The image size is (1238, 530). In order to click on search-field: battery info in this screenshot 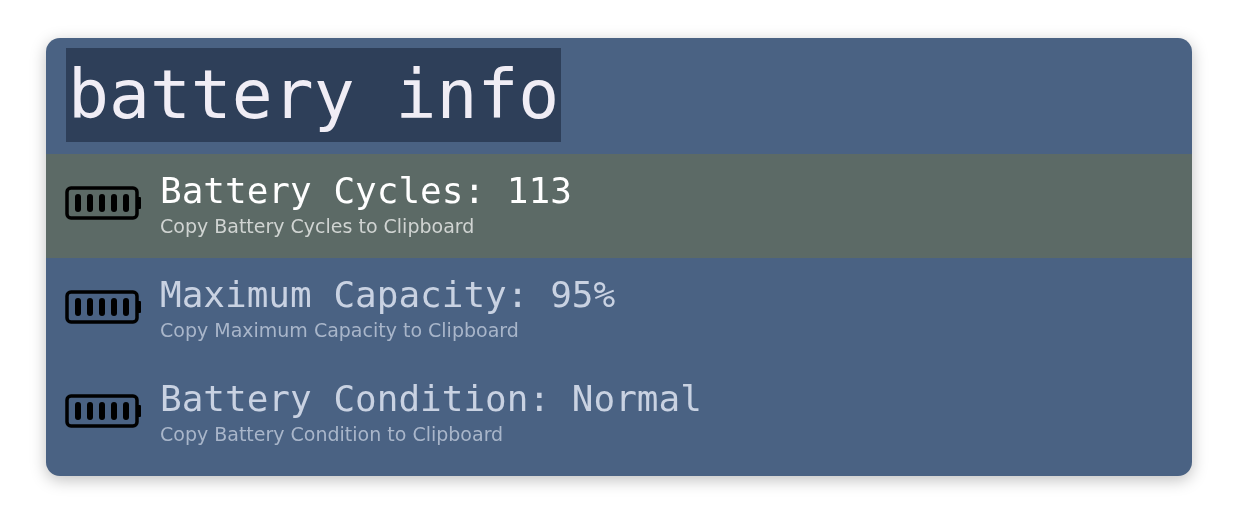, I will do `click(314, 95)`.